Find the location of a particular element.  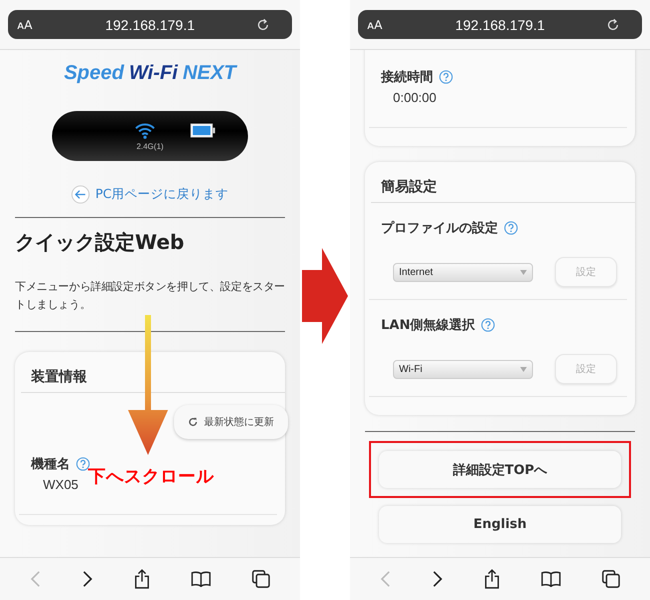

refresh-icon is located at coordinates (193, 422).